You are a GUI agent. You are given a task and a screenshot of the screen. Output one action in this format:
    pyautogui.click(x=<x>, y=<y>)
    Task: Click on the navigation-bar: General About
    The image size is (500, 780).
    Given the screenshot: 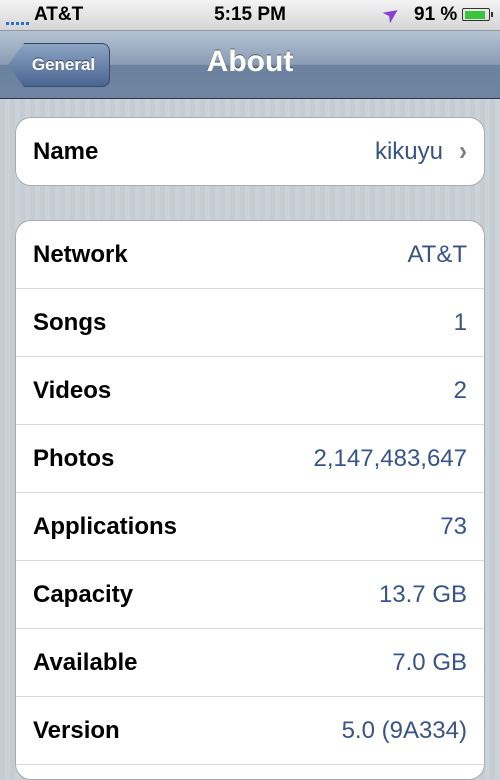 What is the action you would take?
    pyautogui.click(x=250, y=65)
    